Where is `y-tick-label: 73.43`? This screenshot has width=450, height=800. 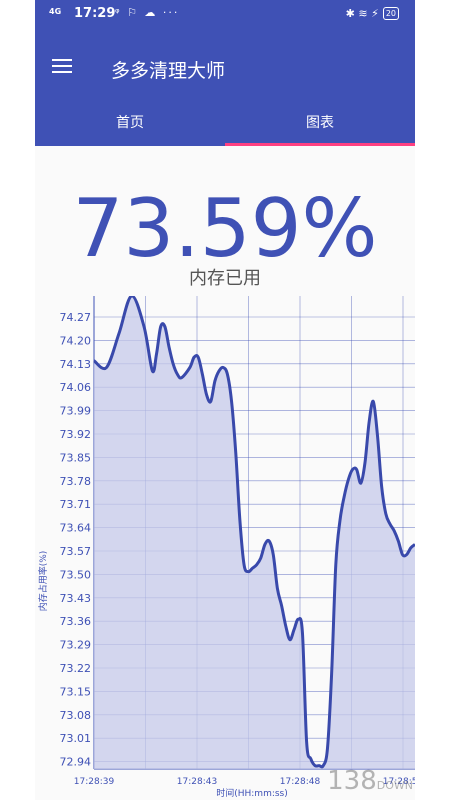
y-tick-label: 73.43 is located at coordinates (76, 598).